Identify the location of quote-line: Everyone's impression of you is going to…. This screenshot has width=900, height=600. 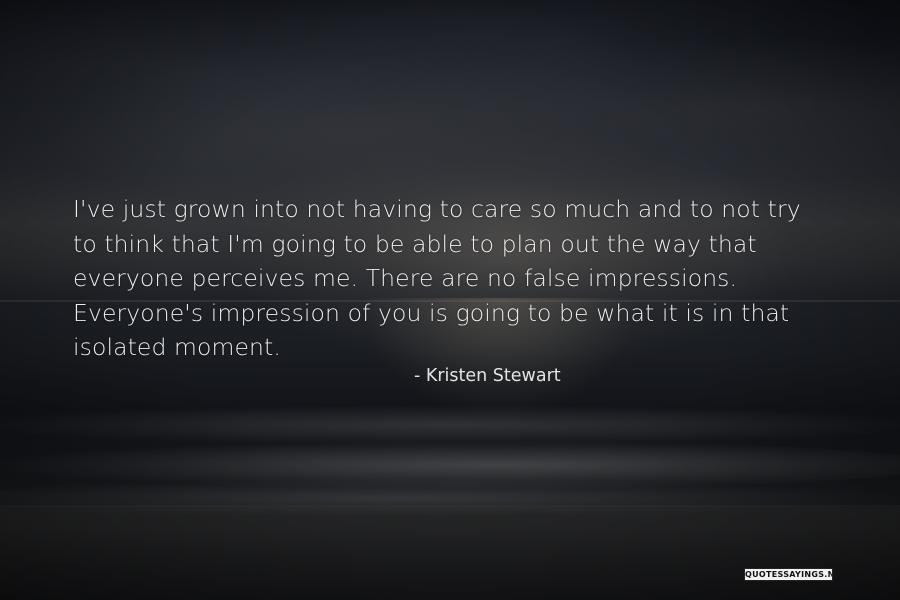
(431, 312).